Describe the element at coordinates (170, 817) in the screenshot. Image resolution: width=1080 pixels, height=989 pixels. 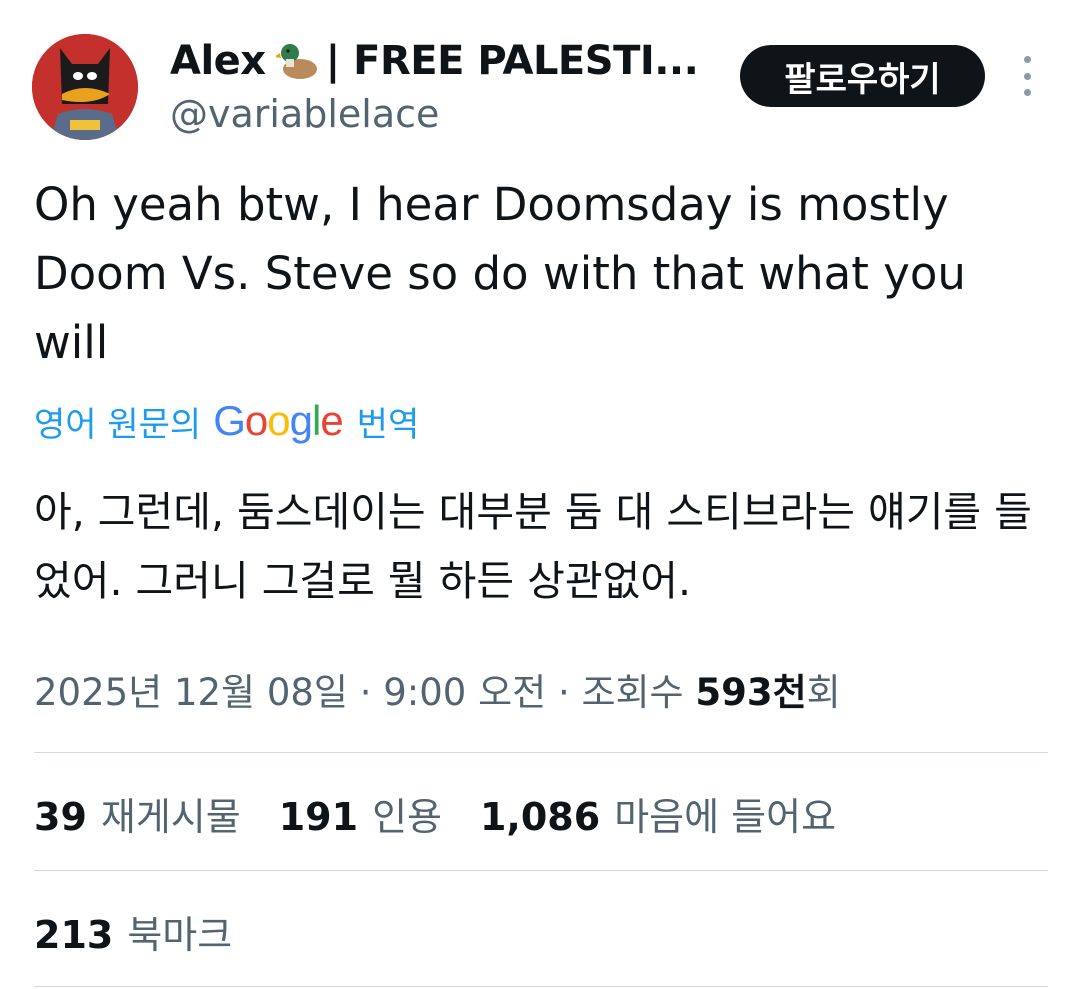
I see `reposts-label: 재게시물` at that location.